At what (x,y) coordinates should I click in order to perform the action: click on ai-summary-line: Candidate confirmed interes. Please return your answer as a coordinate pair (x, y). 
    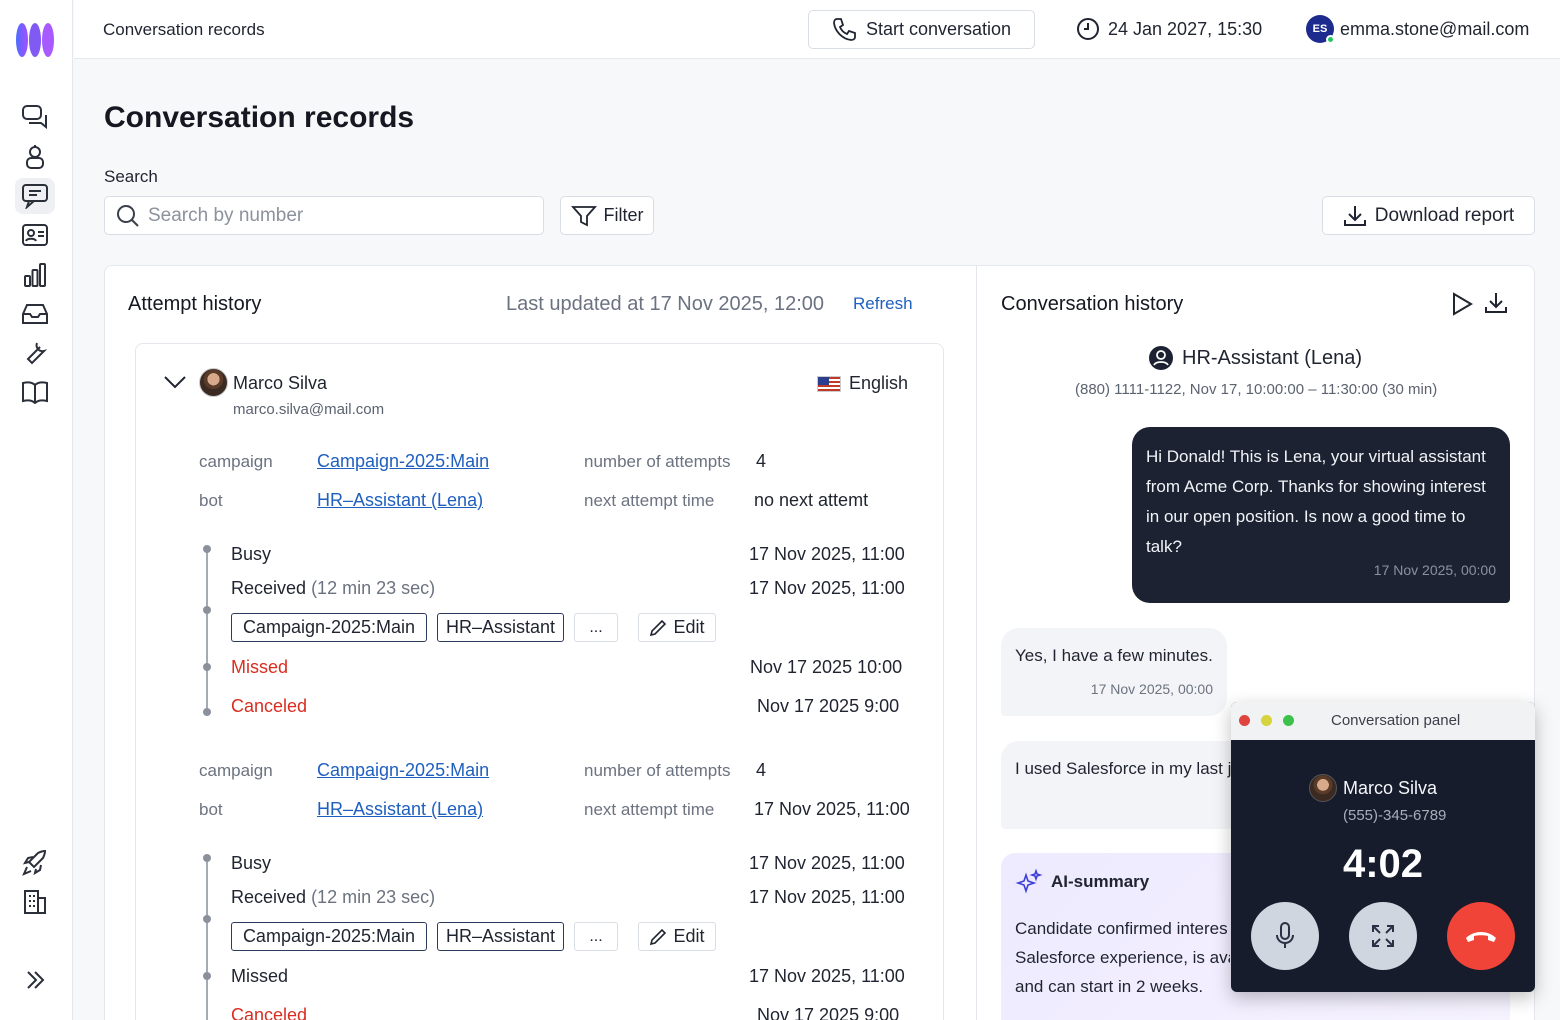
    Looking at the image, I should click on (1121, 928).